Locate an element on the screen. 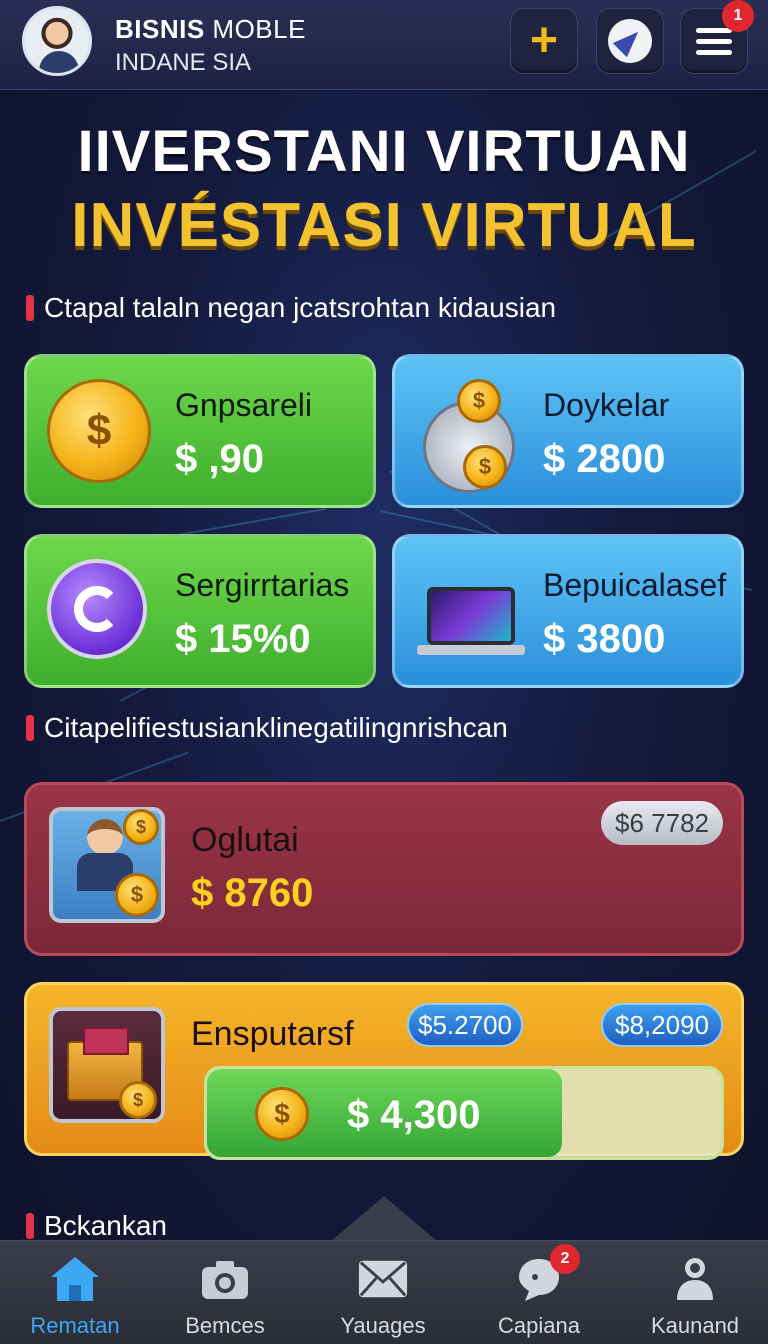 Image resolution: width=768 pixels, height=1344 pixels. mail-icon is located at coordinates (383, 1279).